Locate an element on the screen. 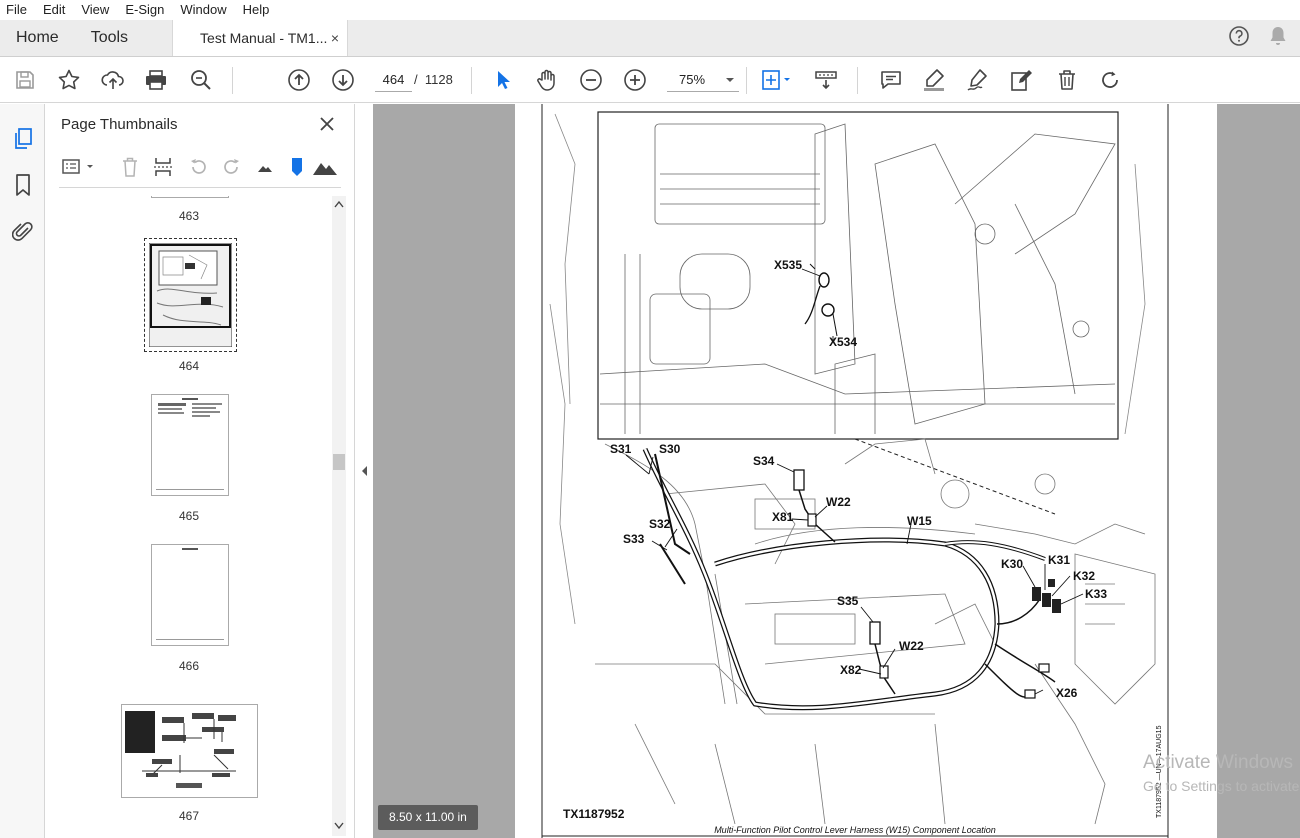 Image resolution: width=1300 pixels, height=838 pixels. thumbnail-toolbar is located at coordinates (200, 168).